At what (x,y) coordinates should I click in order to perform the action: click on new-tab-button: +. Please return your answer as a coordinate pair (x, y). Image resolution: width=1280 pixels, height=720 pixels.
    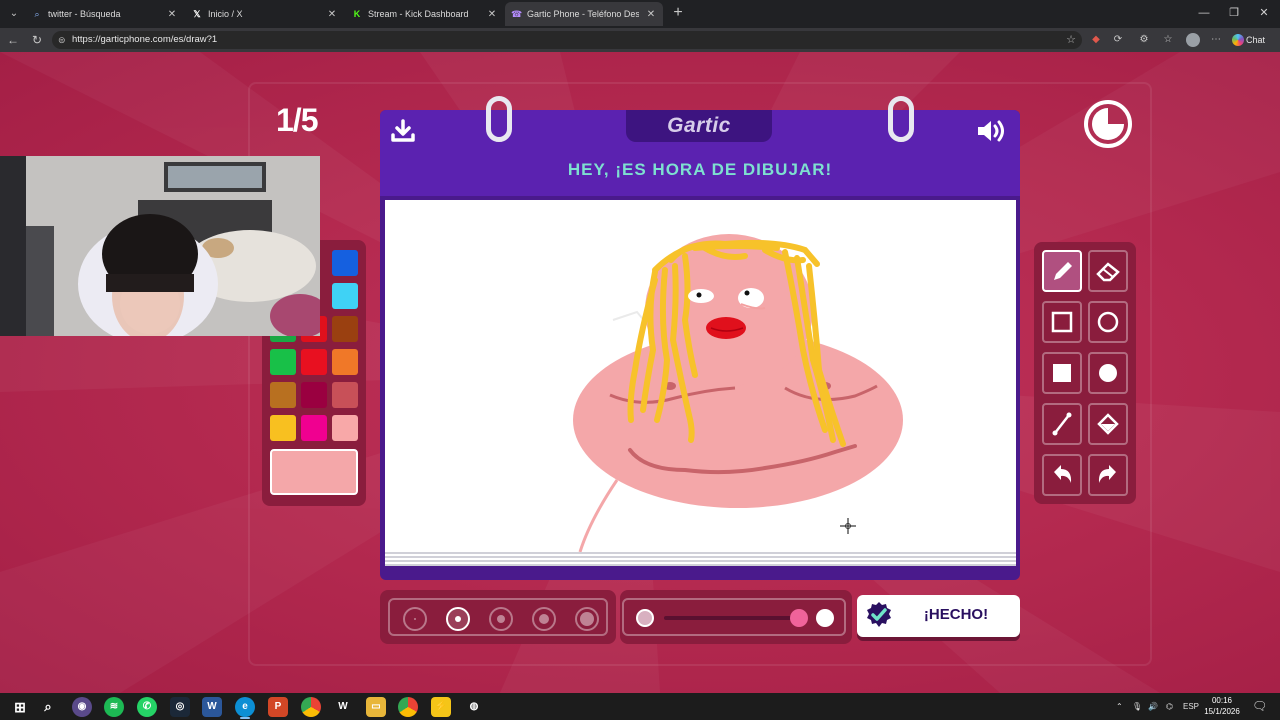
    Looking at the image, I should click on (678, 13).